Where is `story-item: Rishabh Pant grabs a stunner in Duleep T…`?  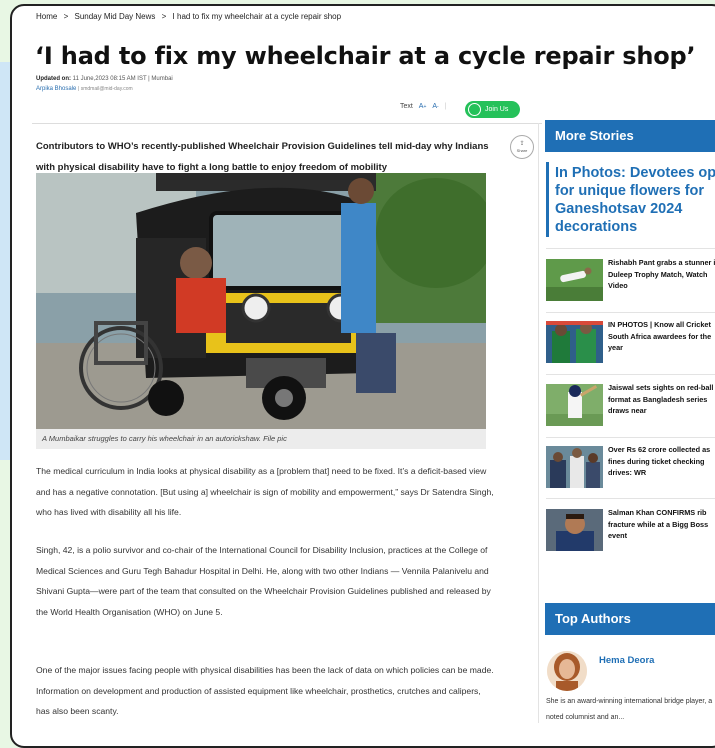
story-item: Rishabh Pant grabs a stunner in Duleep T… is located at coordinates (630, 282).